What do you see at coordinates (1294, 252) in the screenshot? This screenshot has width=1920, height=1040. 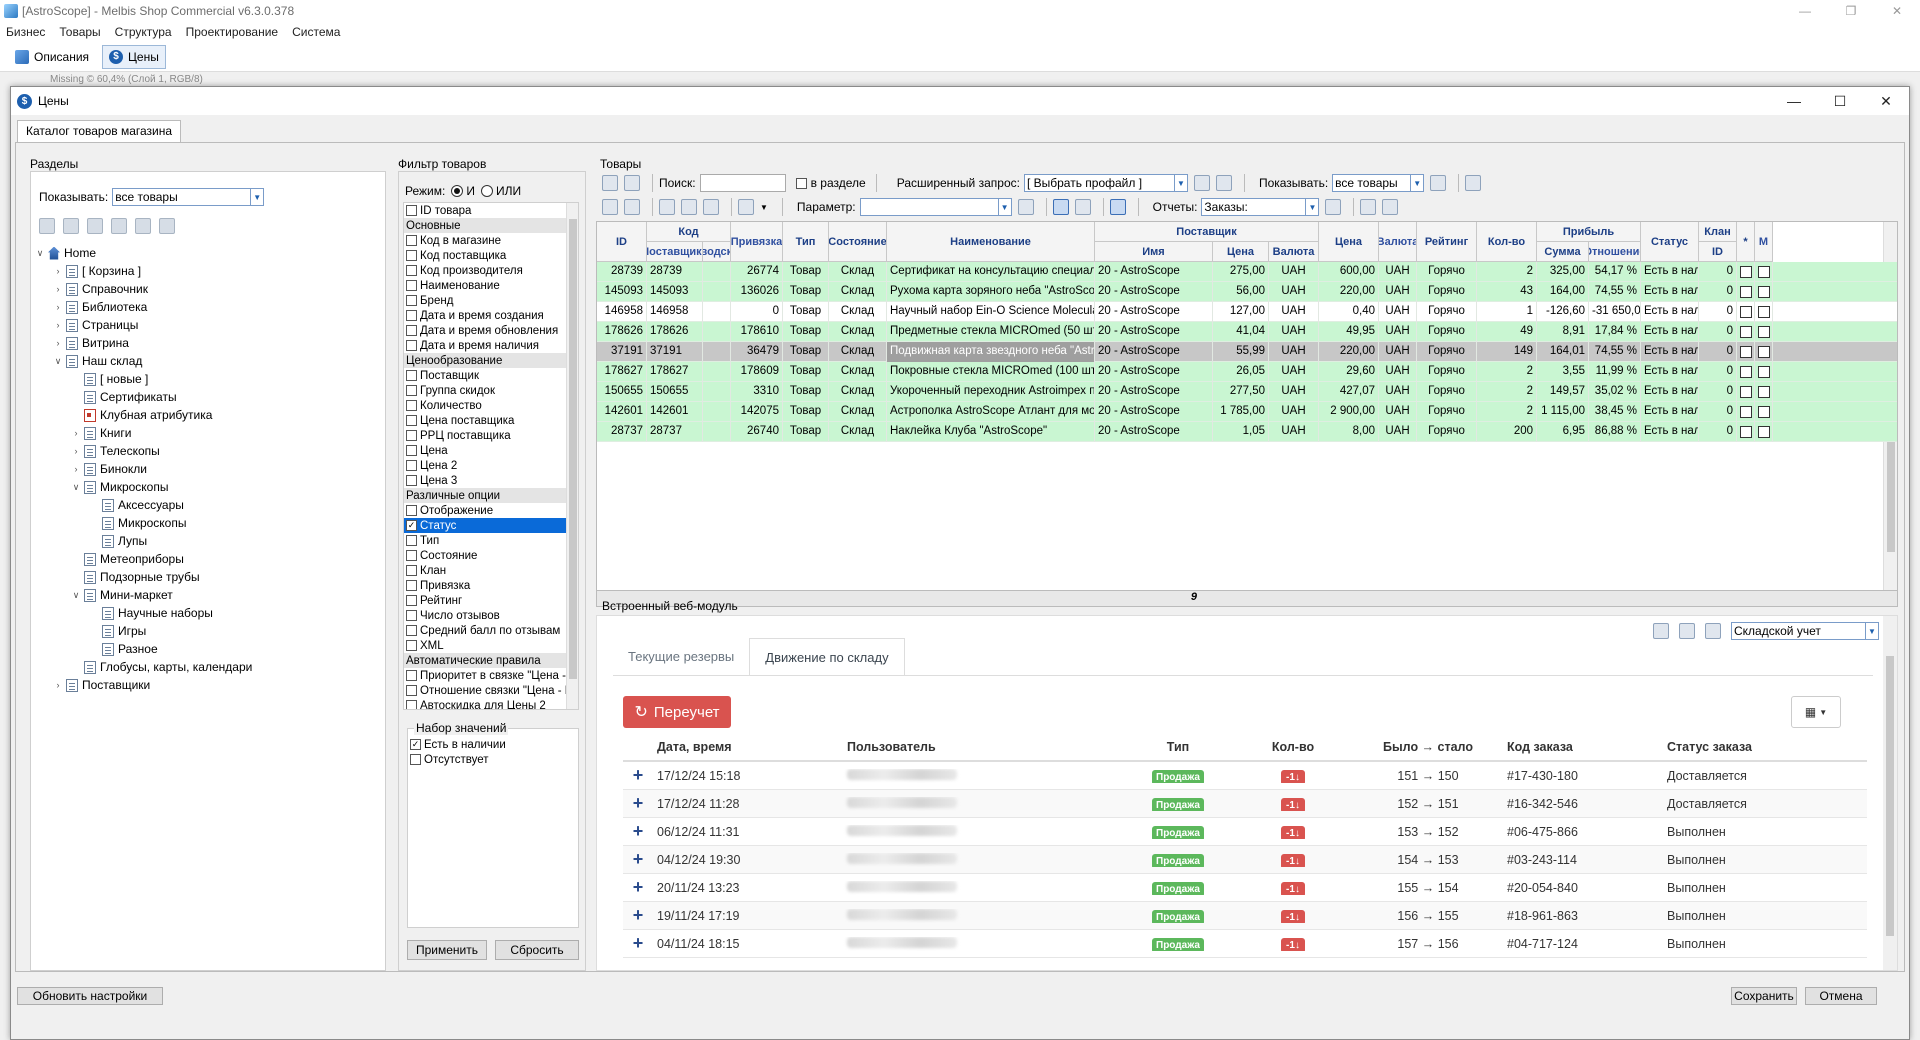 I see `column-header-sup_currency: Валюта` at bounding box center [1294, 252].